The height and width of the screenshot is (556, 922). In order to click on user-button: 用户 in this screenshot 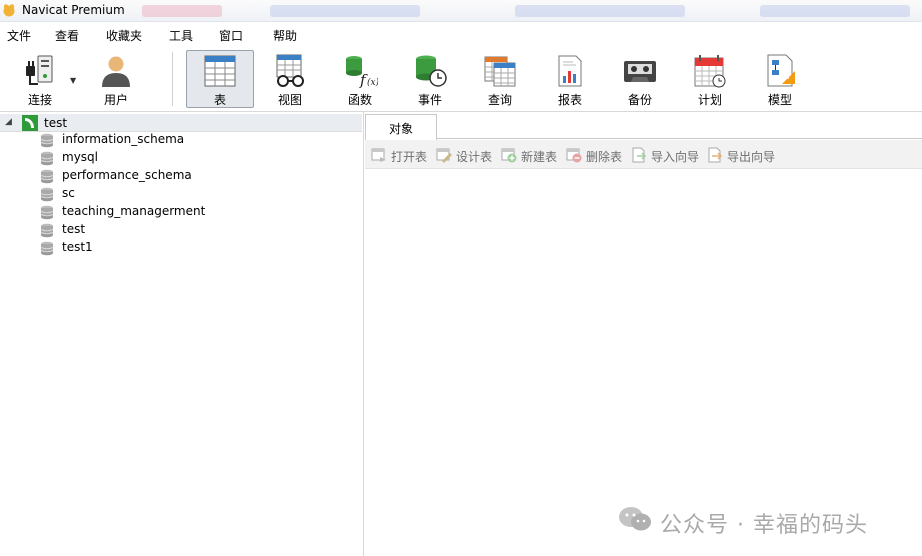, I will do `click(116, 79)`.